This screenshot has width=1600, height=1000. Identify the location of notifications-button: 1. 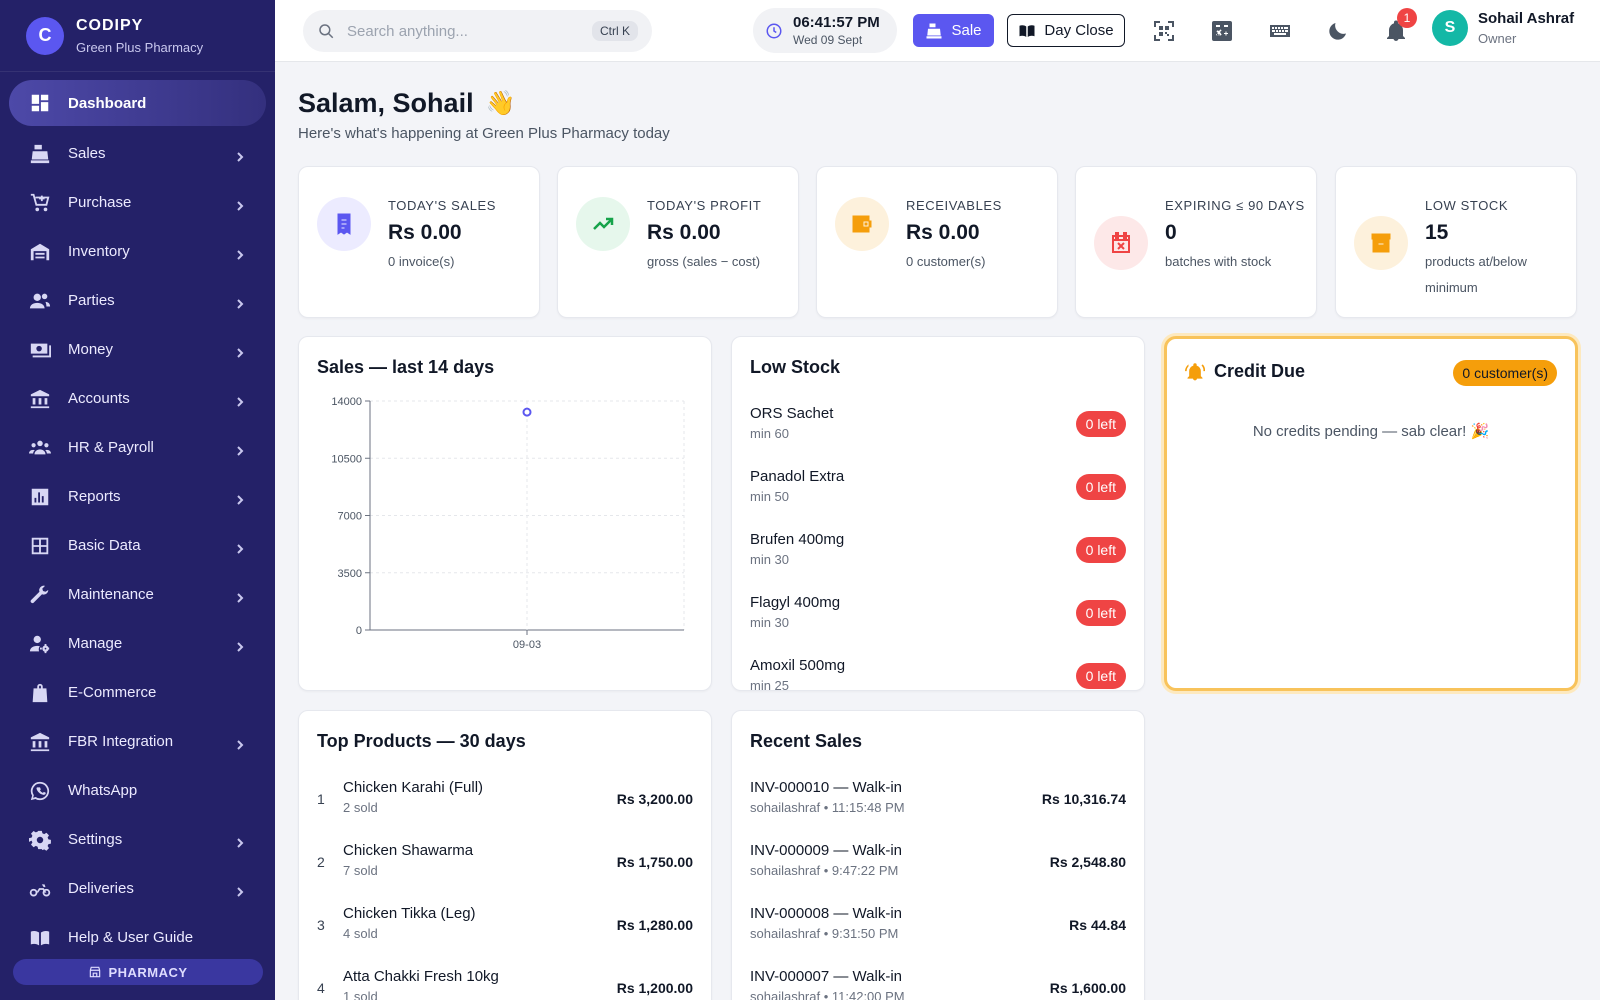
(1400, 26).